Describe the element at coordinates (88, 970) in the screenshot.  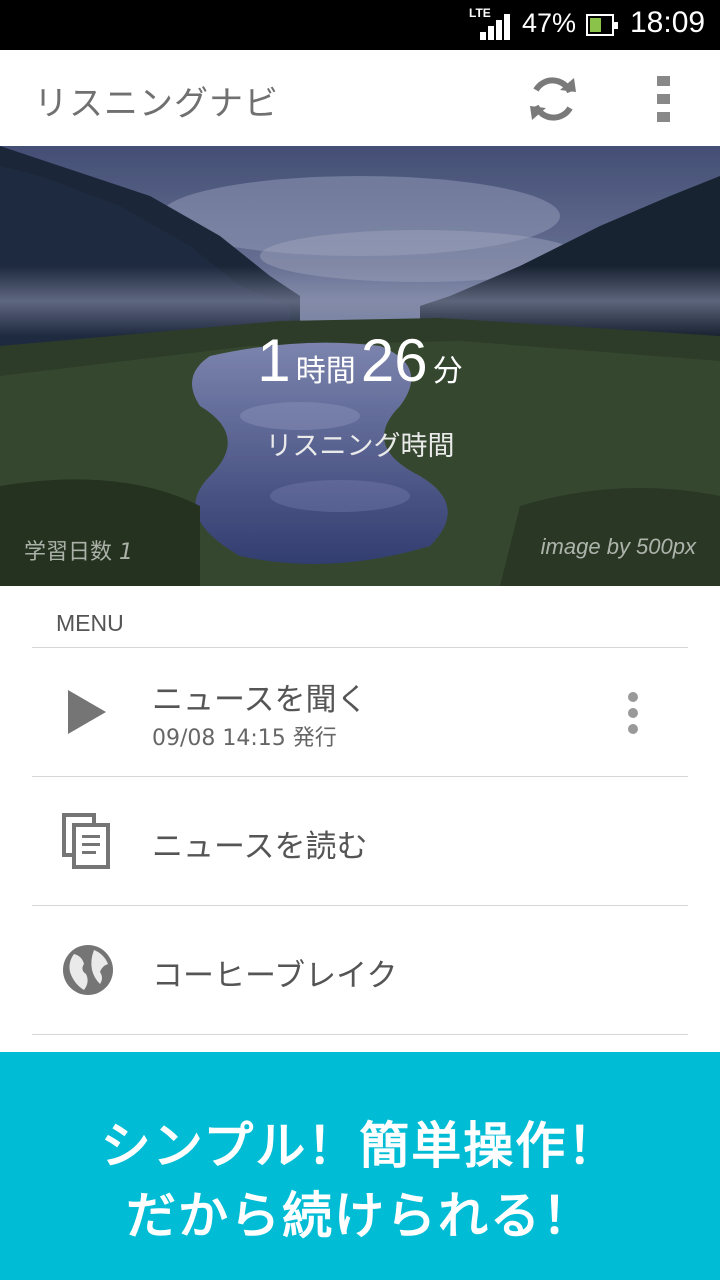
I see `globe-icon` at that location.